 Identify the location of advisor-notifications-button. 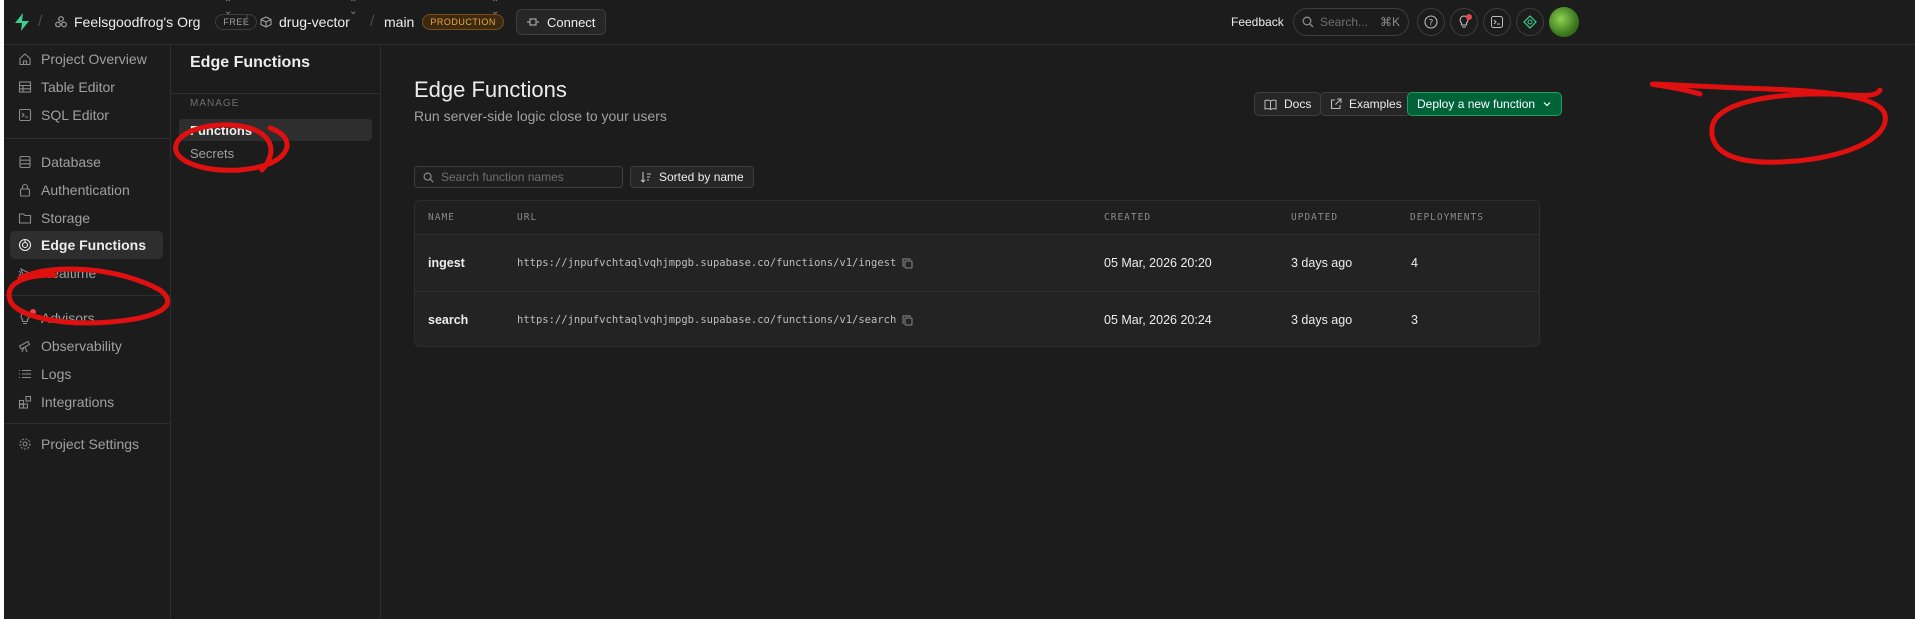
(1464, 22).